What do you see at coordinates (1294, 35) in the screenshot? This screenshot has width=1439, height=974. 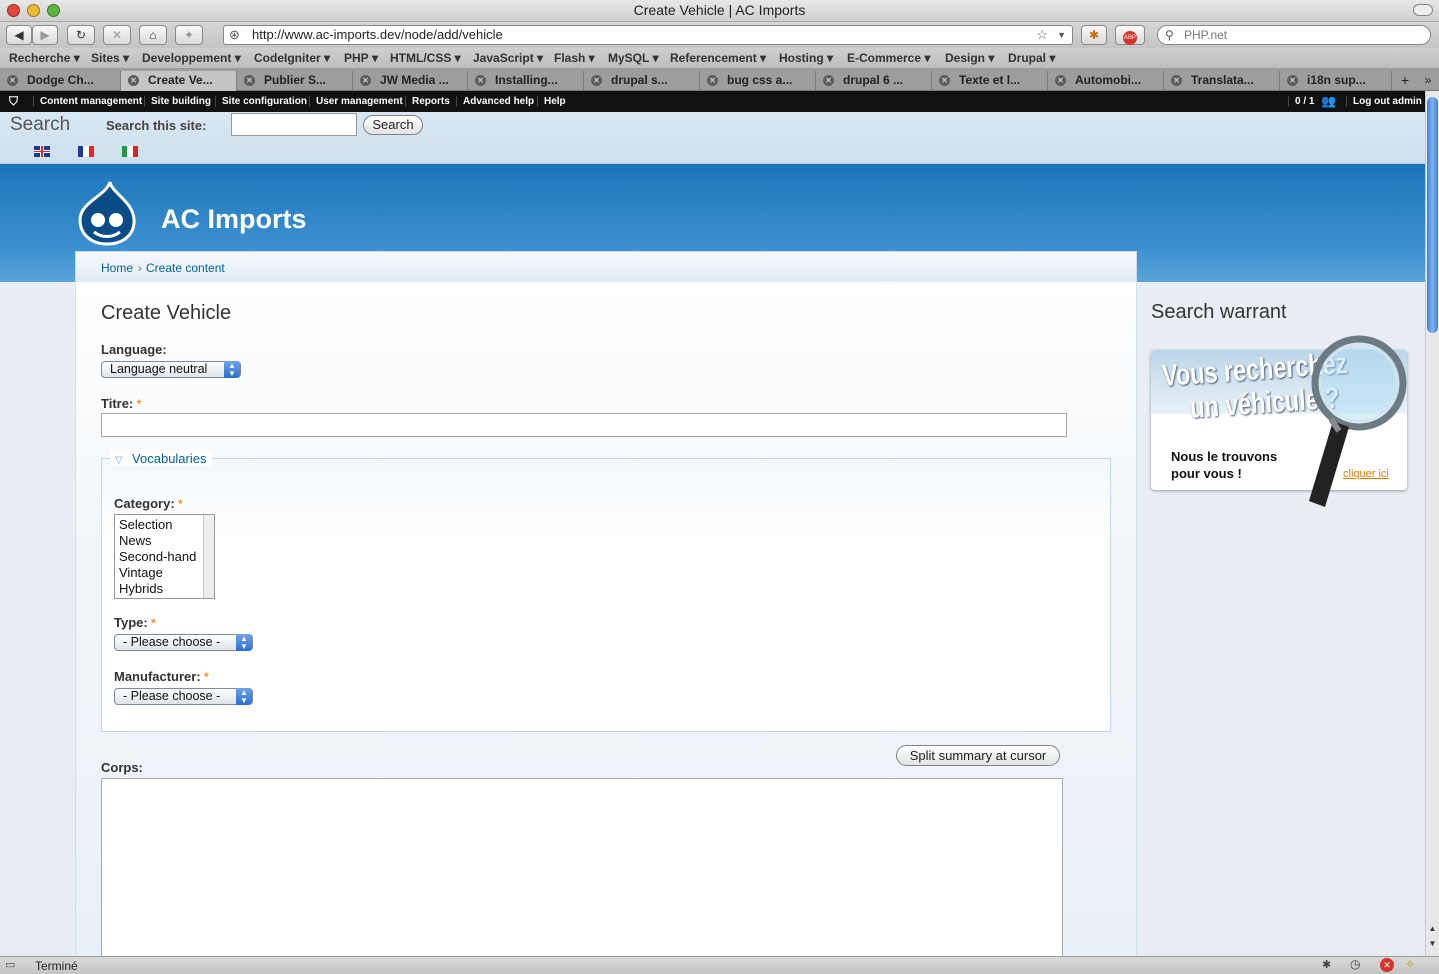 I see `search-field: ⚲ PHP.net` at bounding box center [1294, 35].